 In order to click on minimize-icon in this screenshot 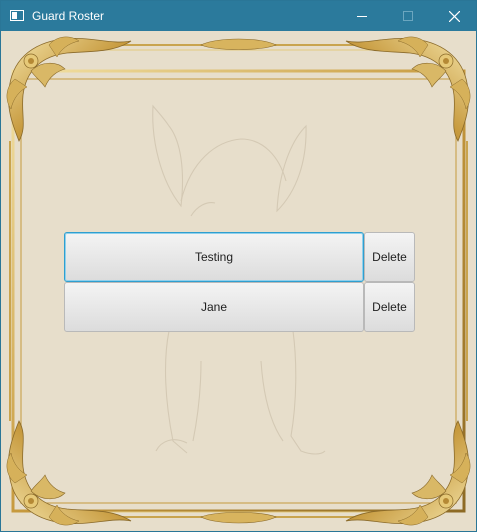, I will do `click(362, 16)`.